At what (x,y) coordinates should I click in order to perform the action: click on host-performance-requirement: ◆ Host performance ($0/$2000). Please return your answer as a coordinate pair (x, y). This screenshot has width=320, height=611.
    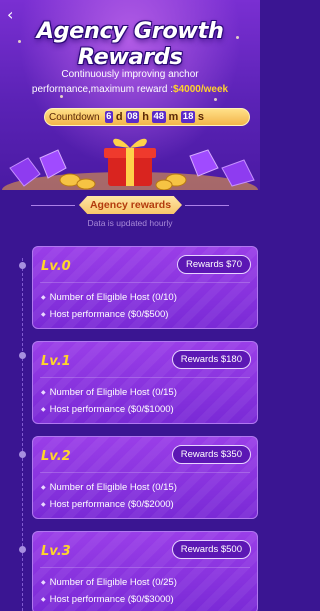
    Looking at the image, I should click on (107, 504).